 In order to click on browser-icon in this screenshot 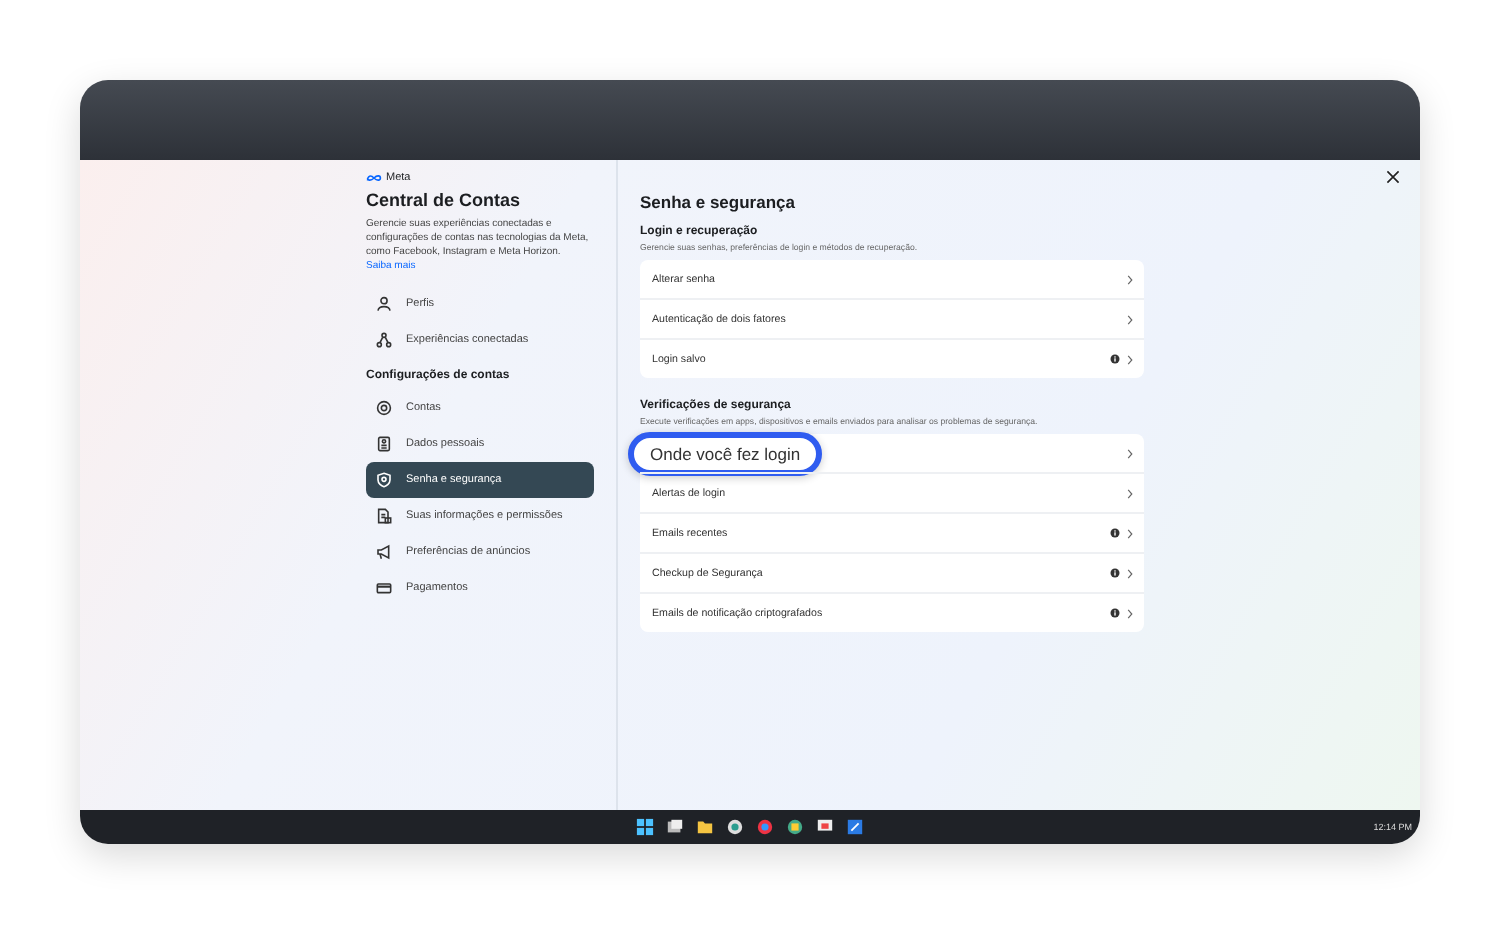, I will do `click(765, 827)`.